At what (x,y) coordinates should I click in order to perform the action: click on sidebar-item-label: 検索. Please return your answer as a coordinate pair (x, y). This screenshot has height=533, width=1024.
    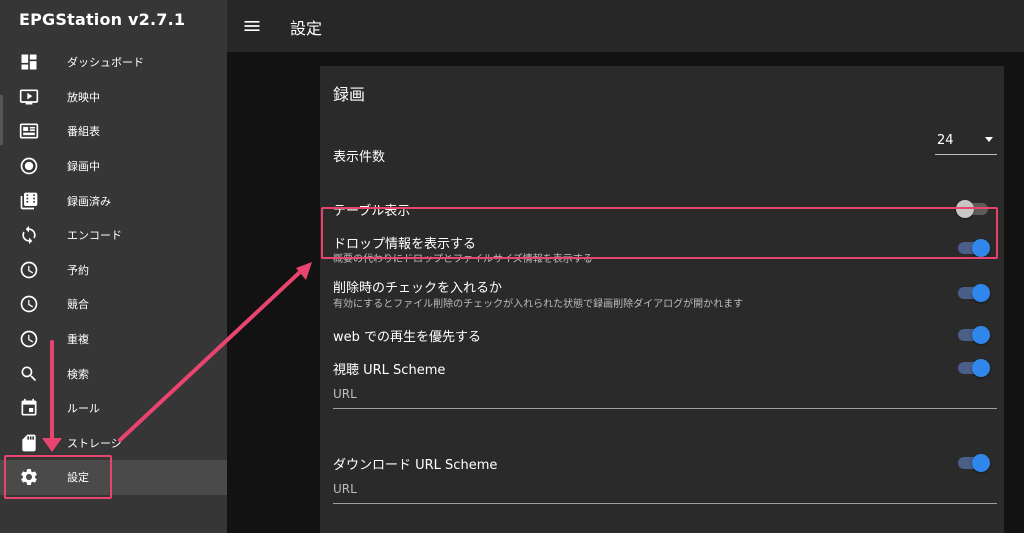
    Looking at the image, I should click on (78, 374).